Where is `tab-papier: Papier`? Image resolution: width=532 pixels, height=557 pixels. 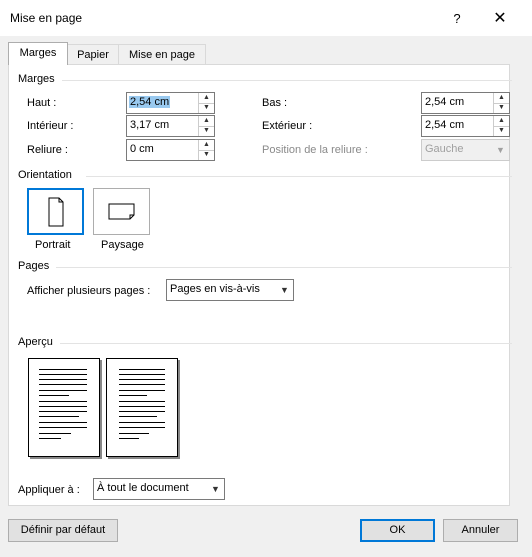
tab-papier: Papier is located at coordinates (93, 54).